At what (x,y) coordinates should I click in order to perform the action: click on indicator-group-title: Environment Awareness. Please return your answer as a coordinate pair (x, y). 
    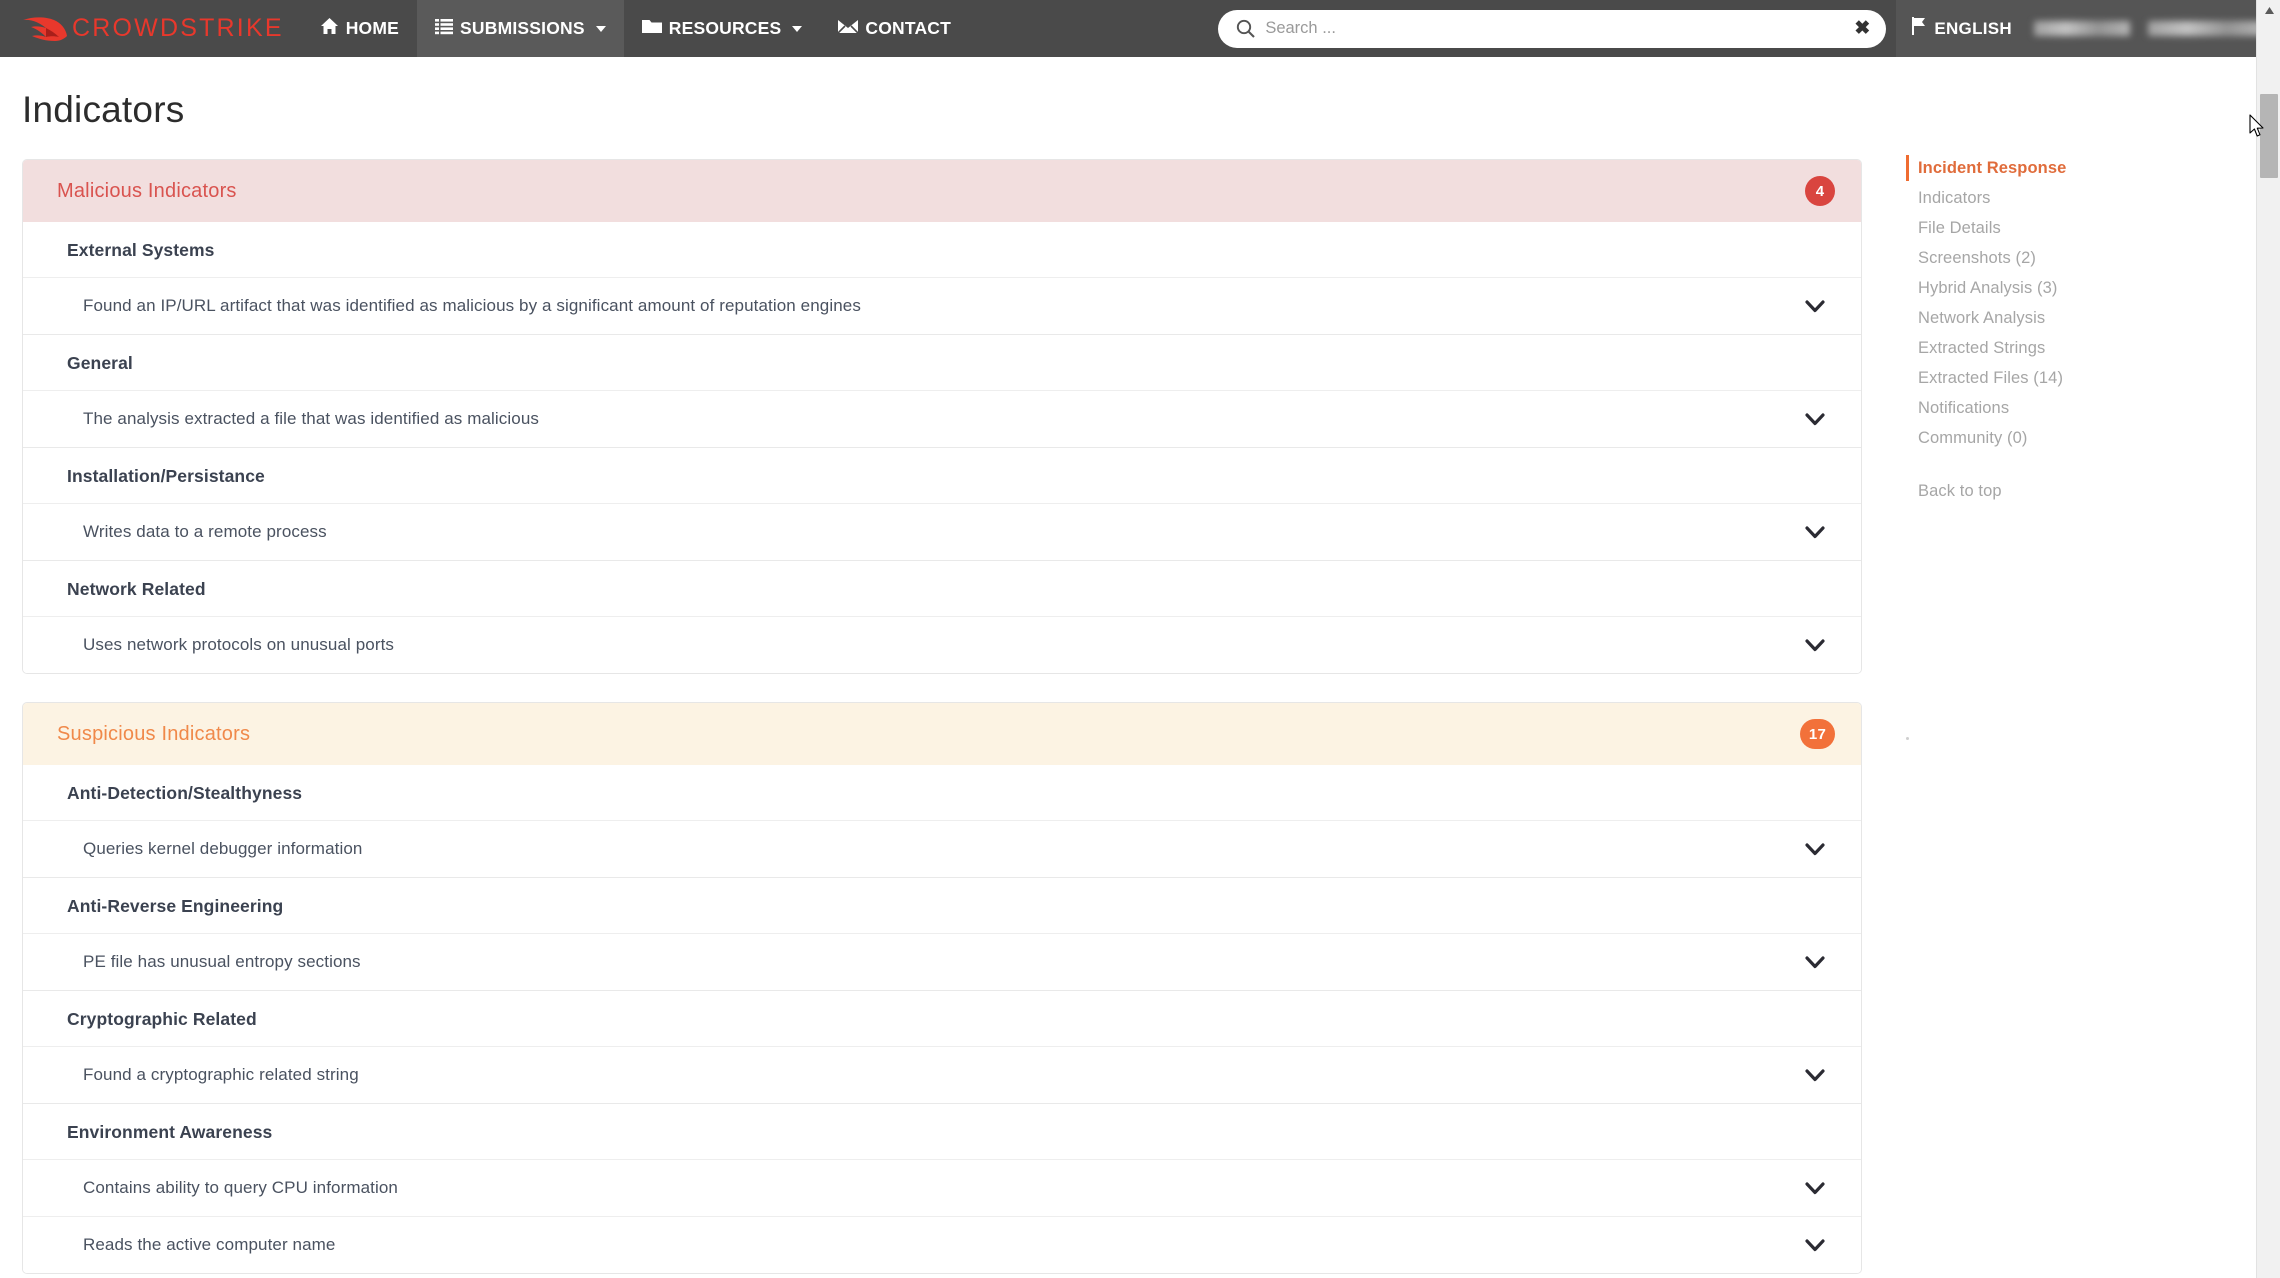
    Looking at the image, I should click on (170, 1132).